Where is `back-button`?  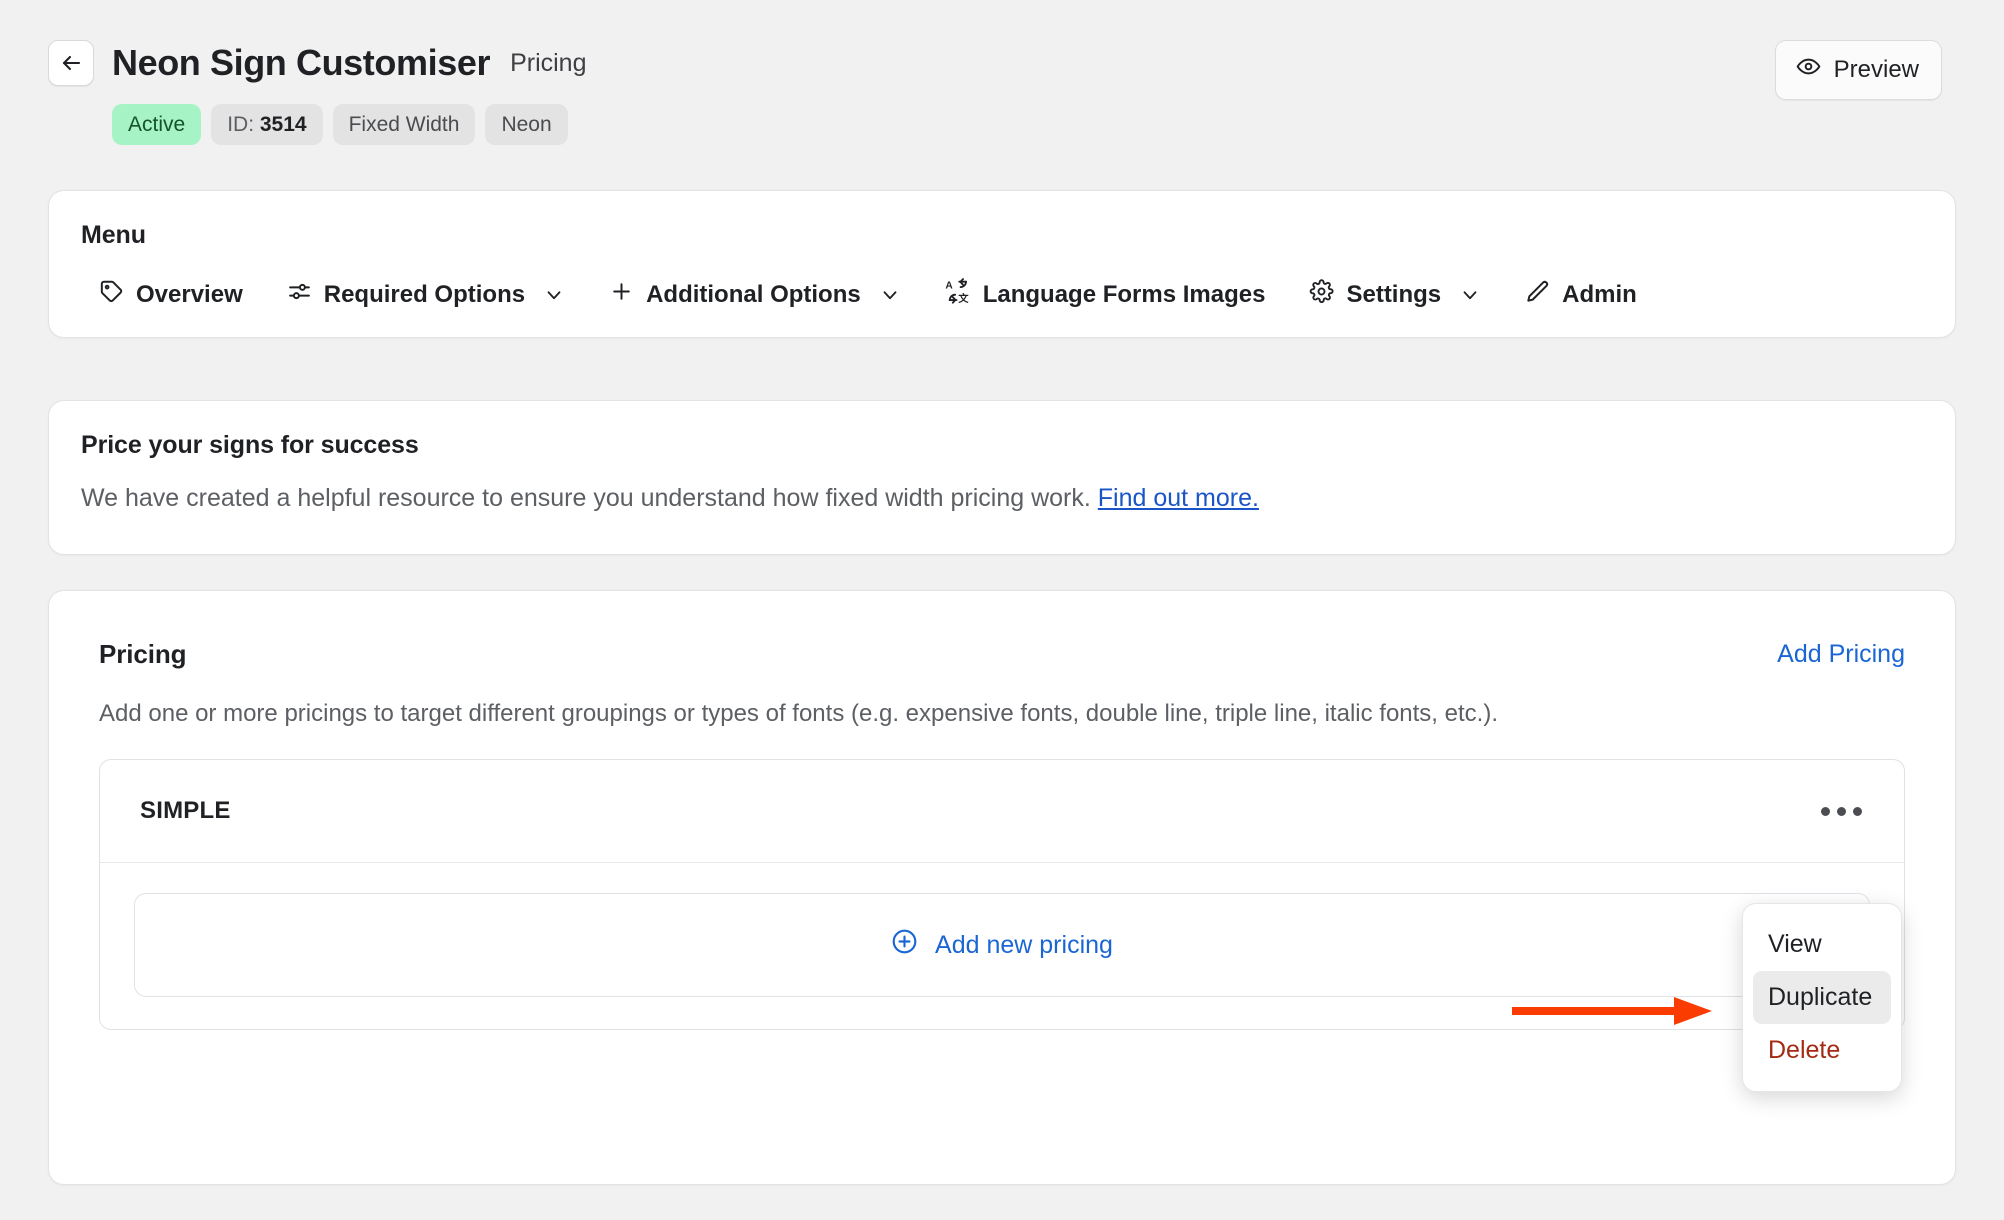 back-button is located at coordinates (71, 63).